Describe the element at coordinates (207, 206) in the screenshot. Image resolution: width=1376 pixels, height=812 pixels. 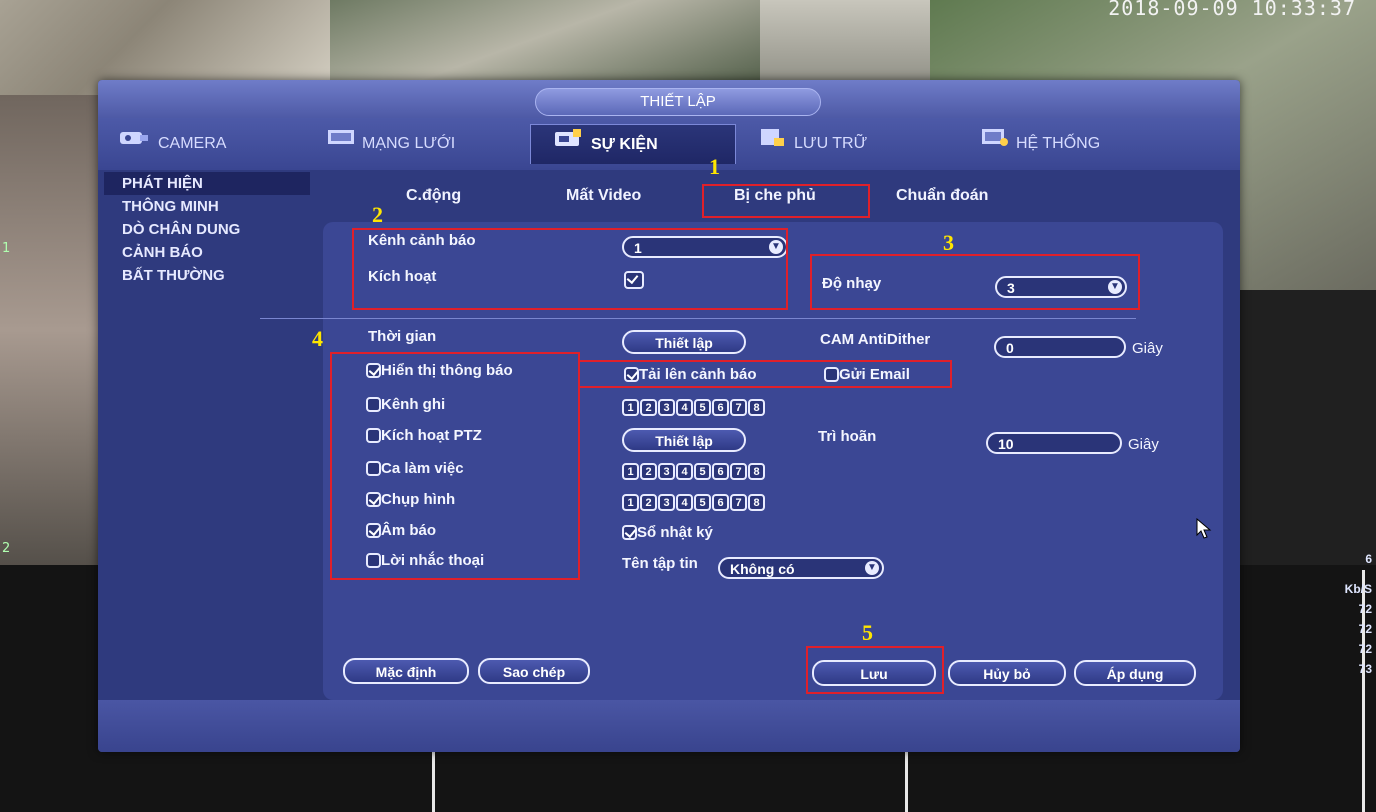
I see `sidebar-item-smart: THÔNG MINH` at that location.